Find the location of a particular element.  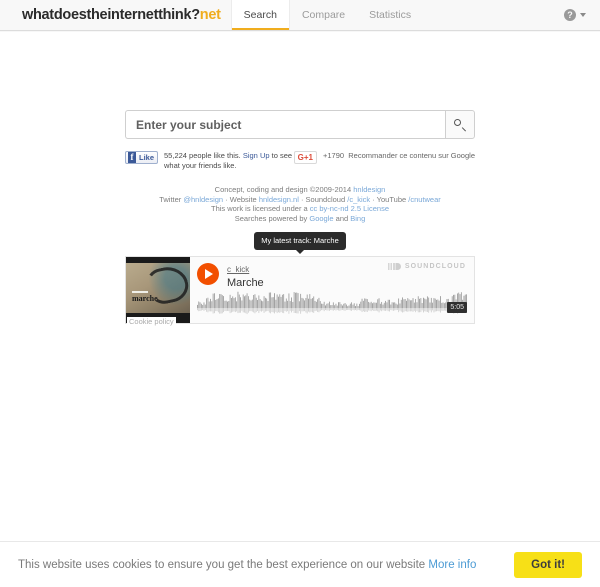

track-artwork: marche is located at coordinates (158, 289).